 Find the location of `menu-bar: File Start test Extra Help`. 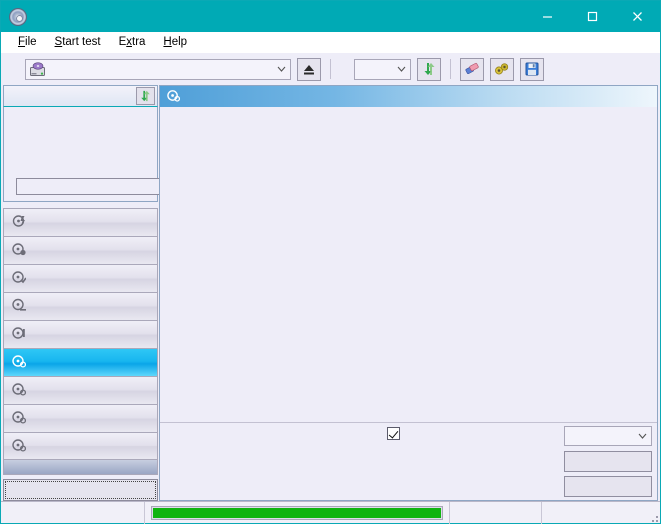

menu-bar: File Start test Extra Help is located at coordinates (330, 42).